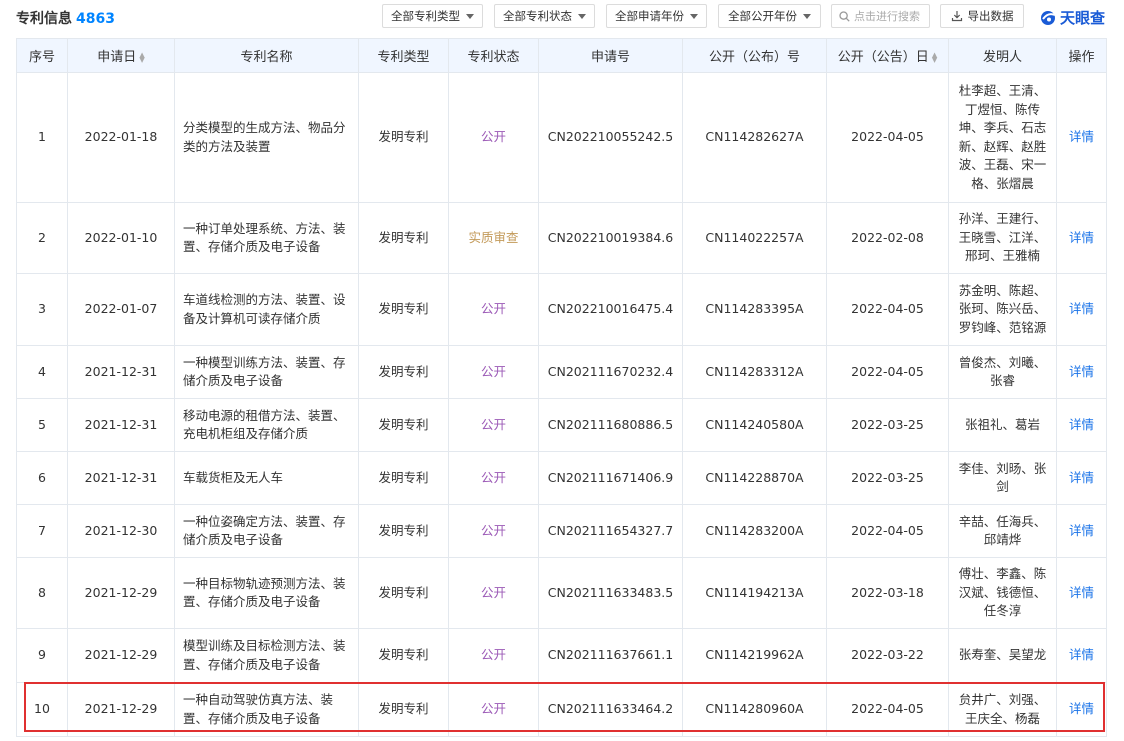 Image resolution: width=1124 pixels, height=741 pixels. I want to click on cell-pub-date: 2022-03-22, so click(887, 655).